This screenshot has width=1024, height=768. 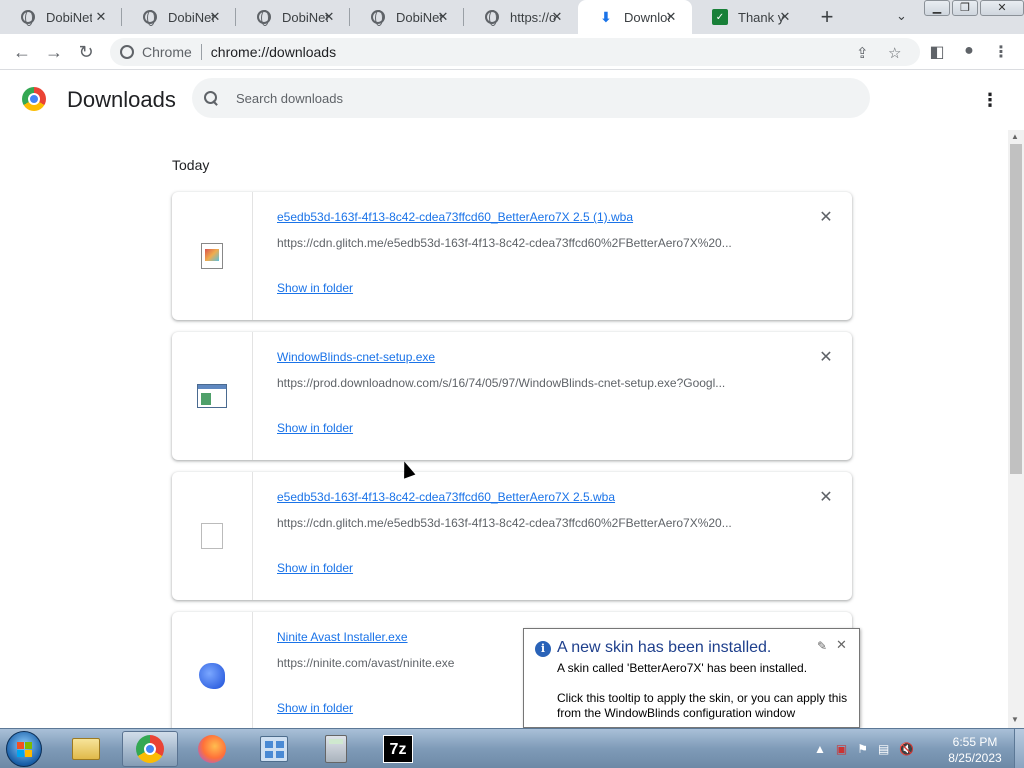 What do you see at coordinates (862, 749) in the screenshot?
I see `action-center-flag-icon: ⚑` at bounding box center [862, 749].